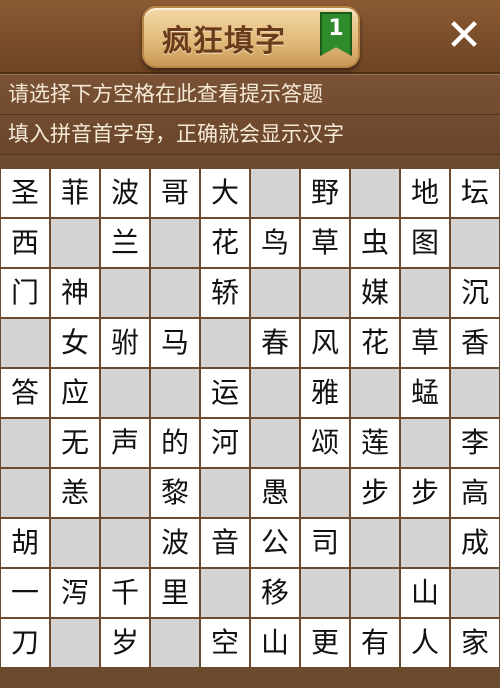 The width and height of the screenshot is (500, 688). I want to click on grid-cell-filled: 坛, so click(475, 193).